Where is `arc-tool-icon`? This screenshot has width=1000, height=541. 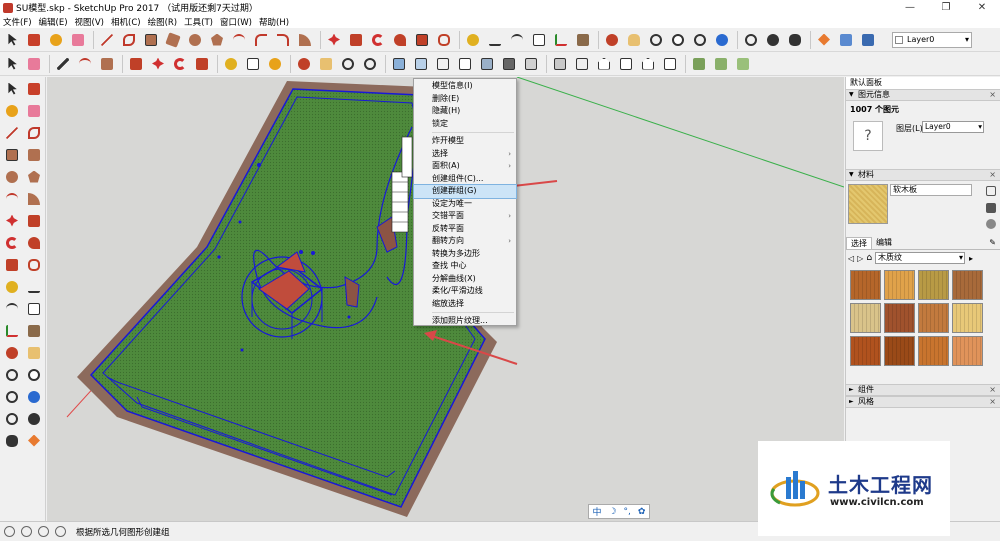 arc-tool-icon is located at coordinates (239, 40).